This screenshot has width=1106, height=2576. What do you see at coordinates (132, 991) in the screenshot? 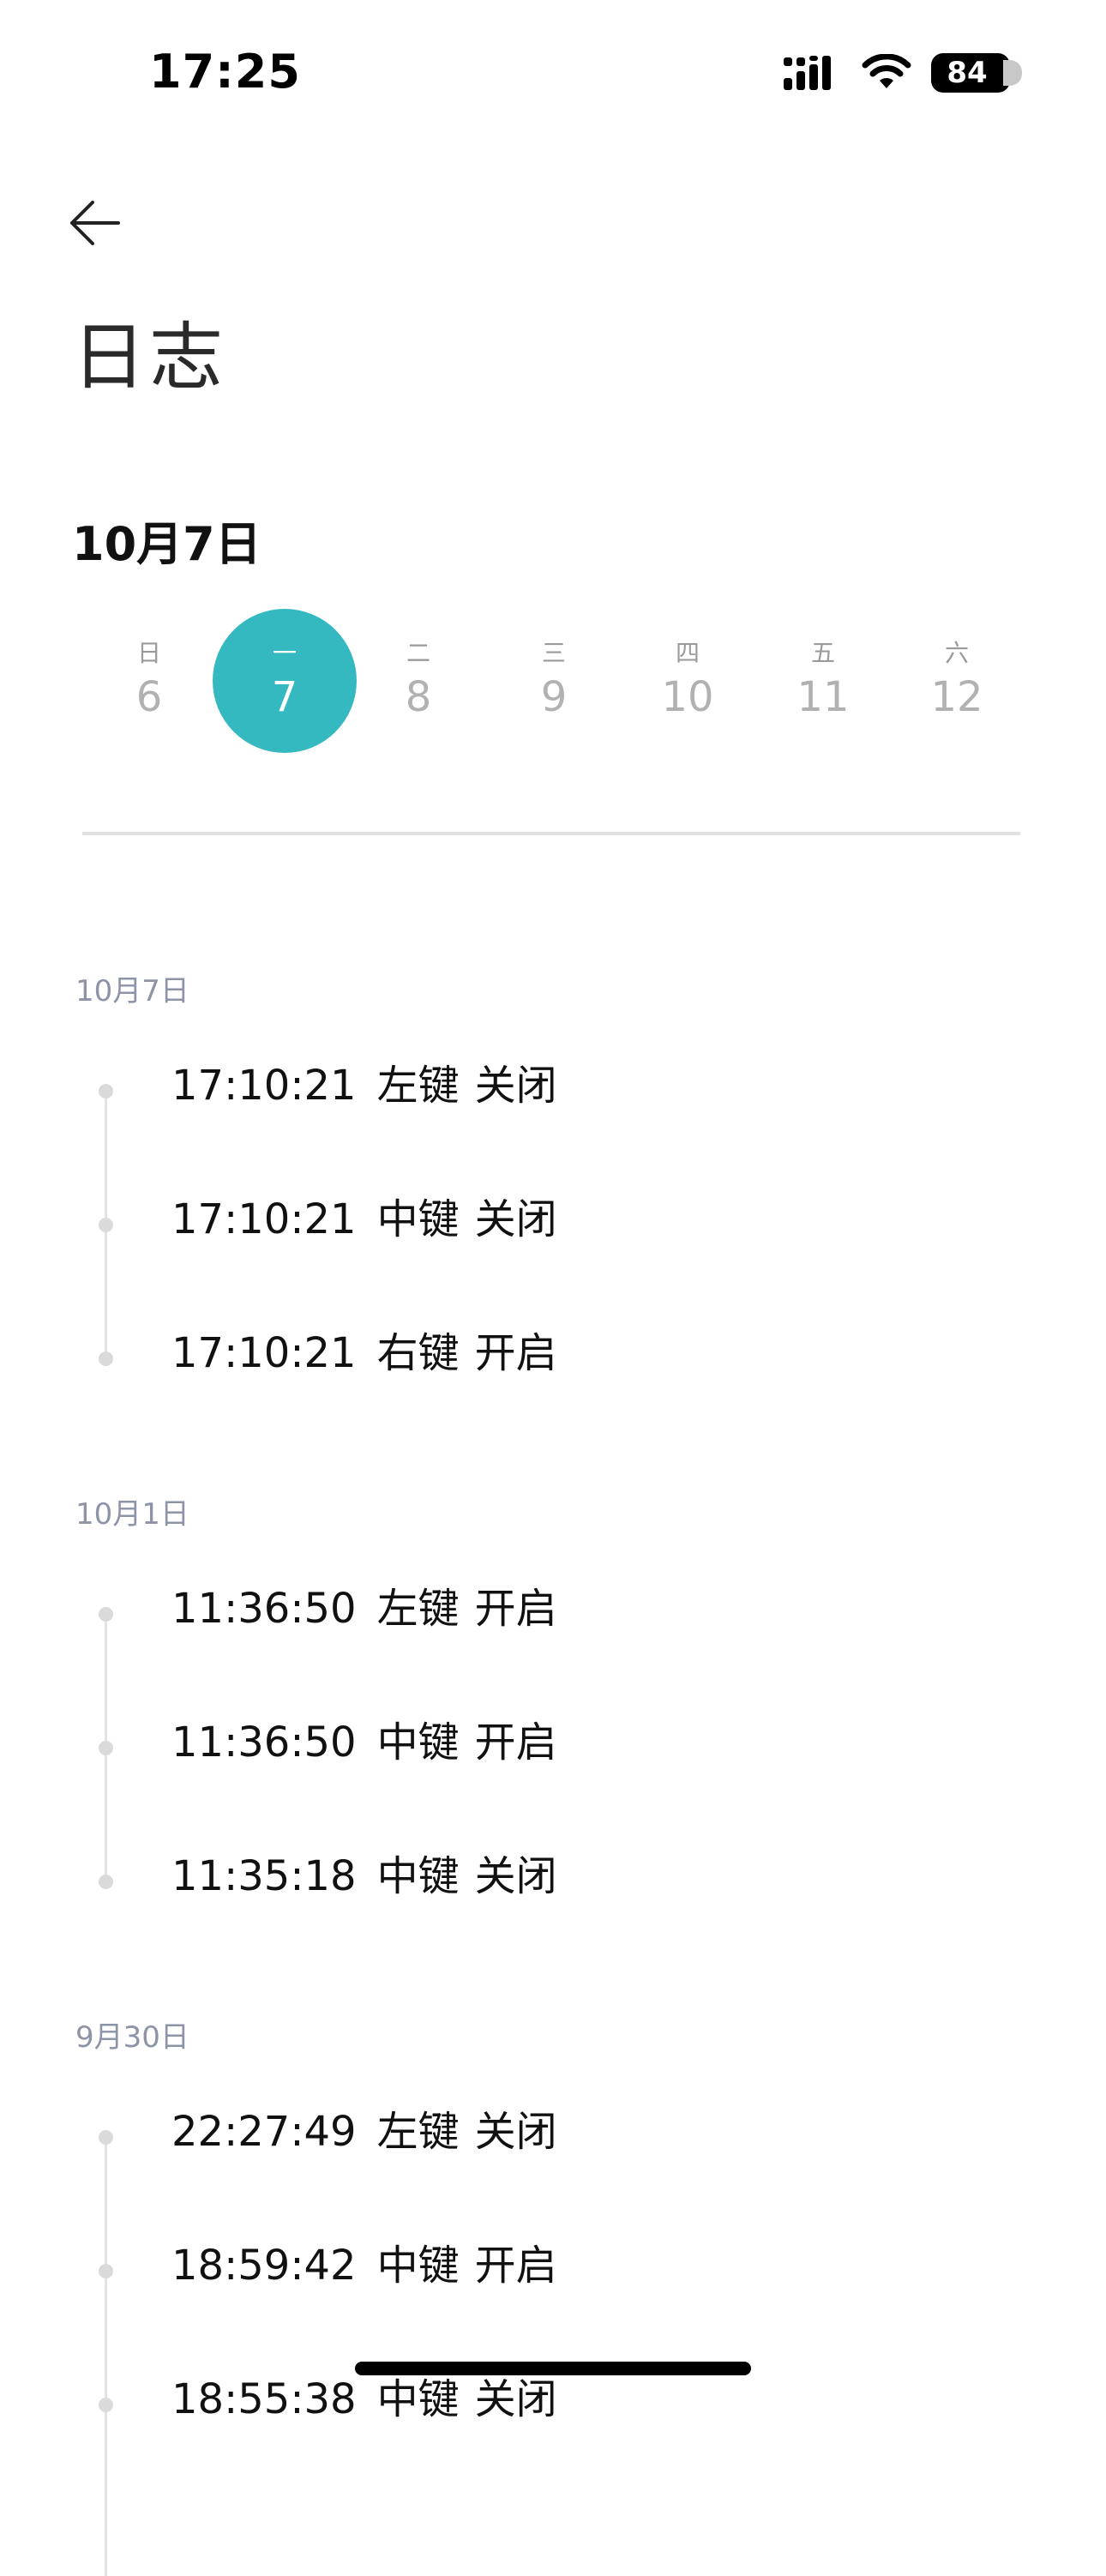
I see `group-date-label: 10月7日` at bounding box center [132, 991].